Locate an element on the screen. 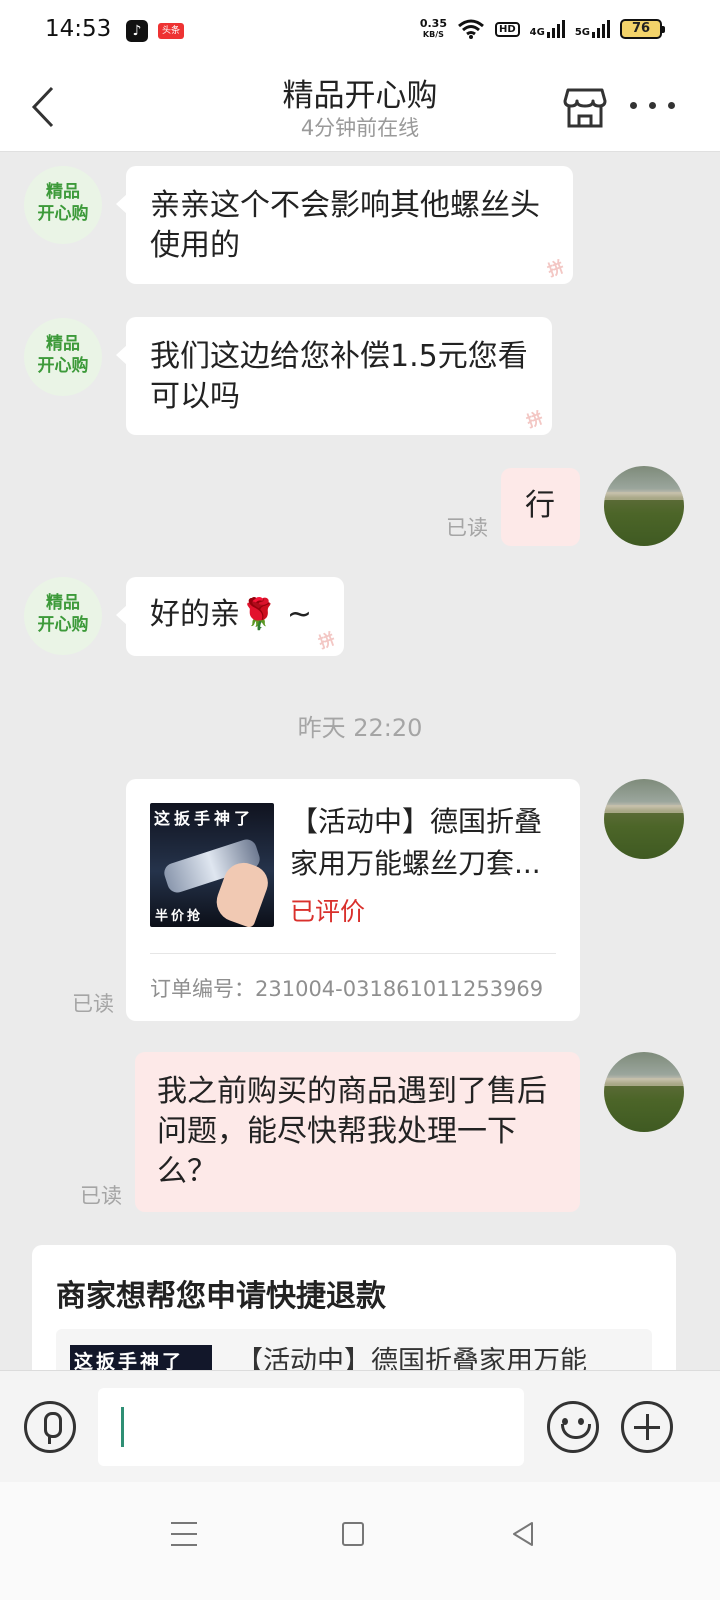 The image size is (720, 1600). message-bubble: 好的亲🌹 ~ 拼 is located at coordinates (230, 616).